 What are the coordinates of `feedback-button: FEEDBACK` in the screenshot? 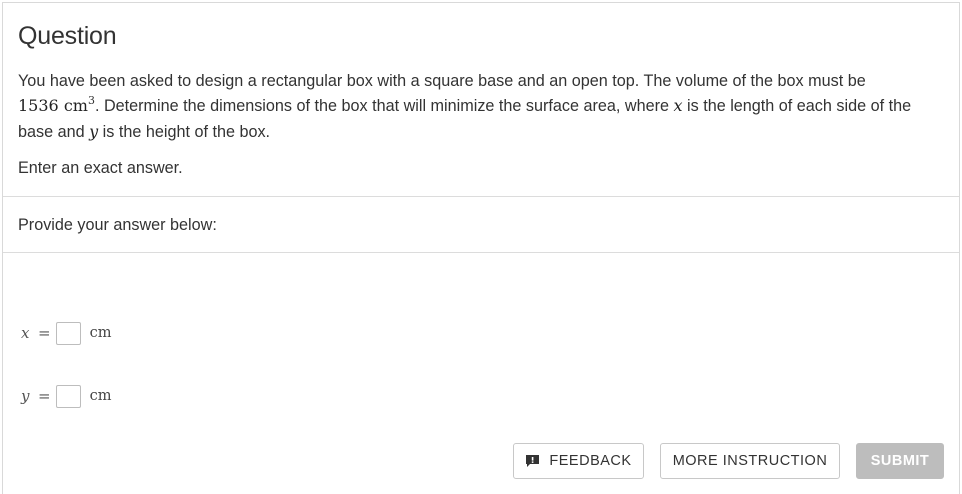 It's located at (578, 461).